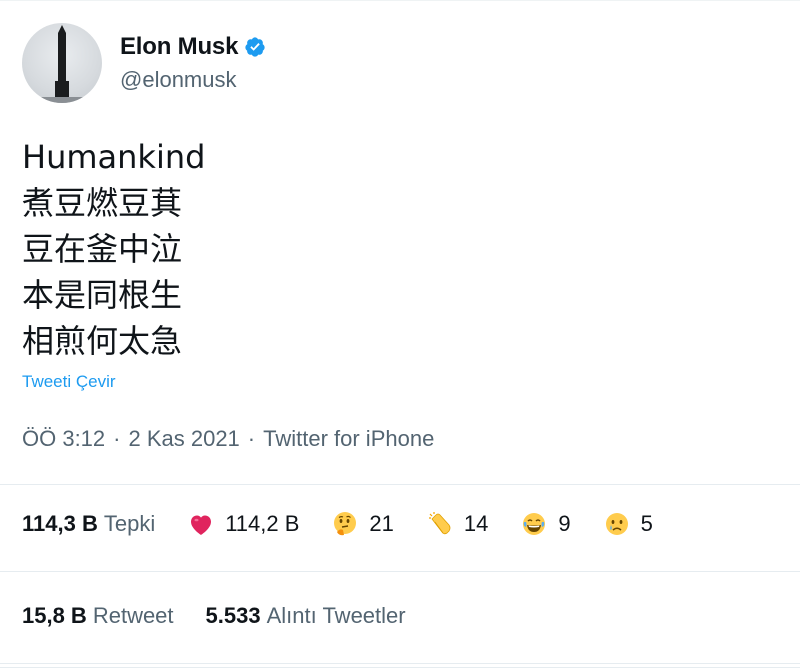 Image resolution: width=800 pixels, height=668 pixels. Describe the element at coordinates (69, 382) in the screenshot. I see `translate-tweet-link: Tweeti Çevir` at that location.